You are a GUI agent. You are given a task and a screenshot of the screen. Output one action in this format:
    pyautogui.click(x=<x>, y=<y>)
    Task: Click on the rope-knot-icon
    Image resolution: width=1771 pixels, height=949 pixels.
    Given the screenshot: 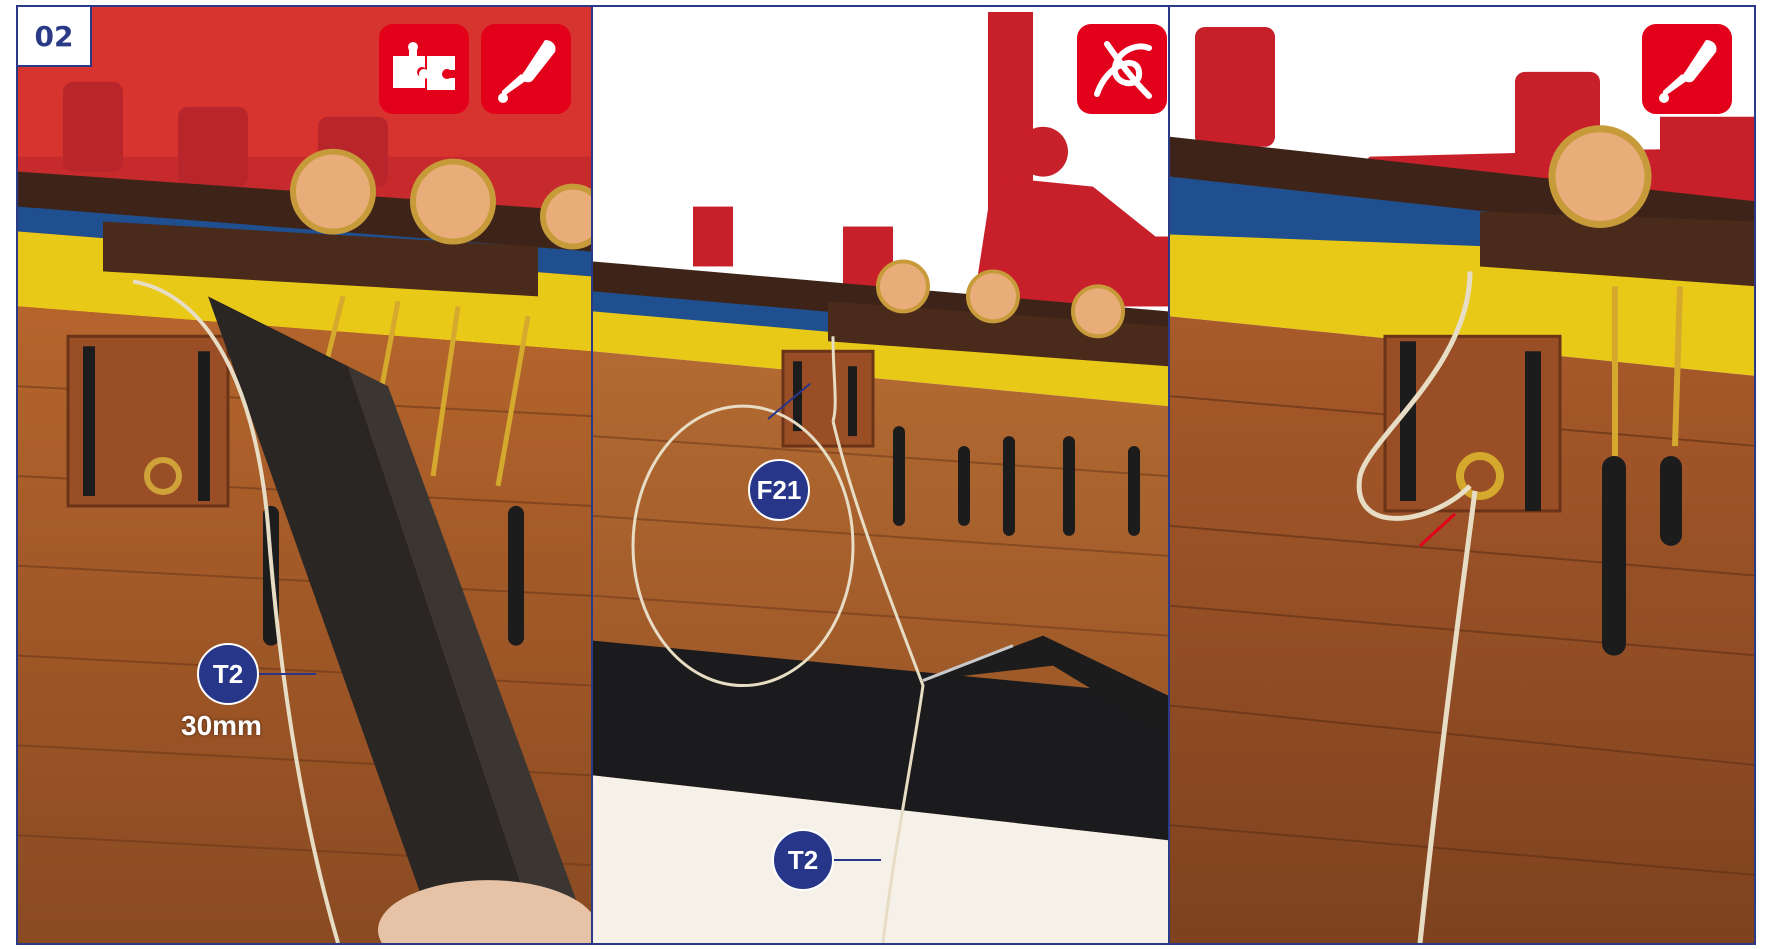 What is the action you would take?
    pyautogui.click(x=1122, y=69)
    